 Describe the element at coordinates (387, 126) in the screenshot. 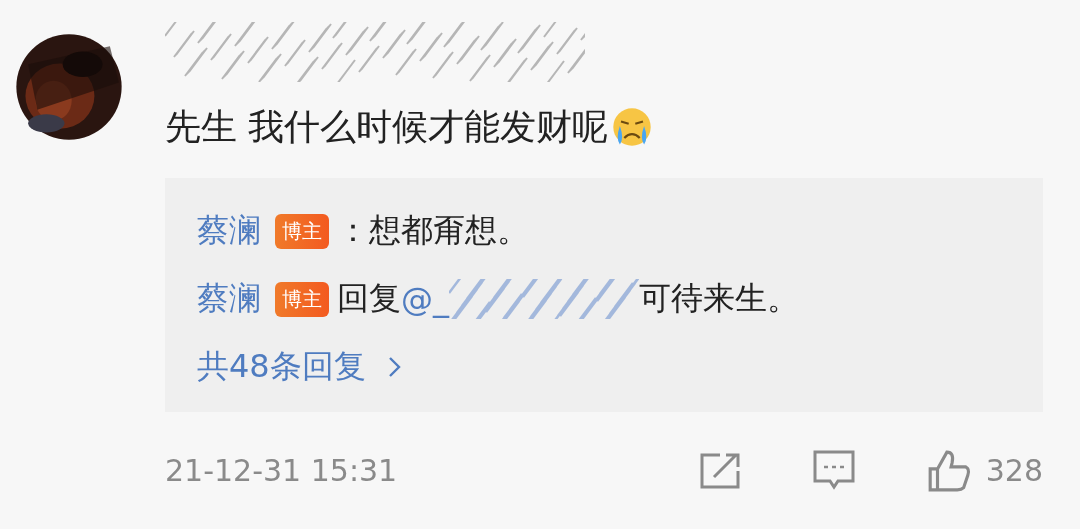

I see `comment-text: 先生 我什么时候才能发财呢` at that location.